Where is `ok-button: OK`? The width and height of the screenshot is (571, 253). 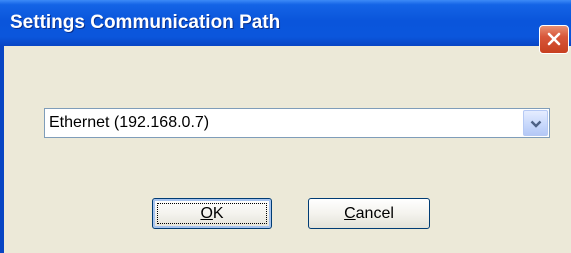
ok-button: OK is located at coordinates (212, 213).